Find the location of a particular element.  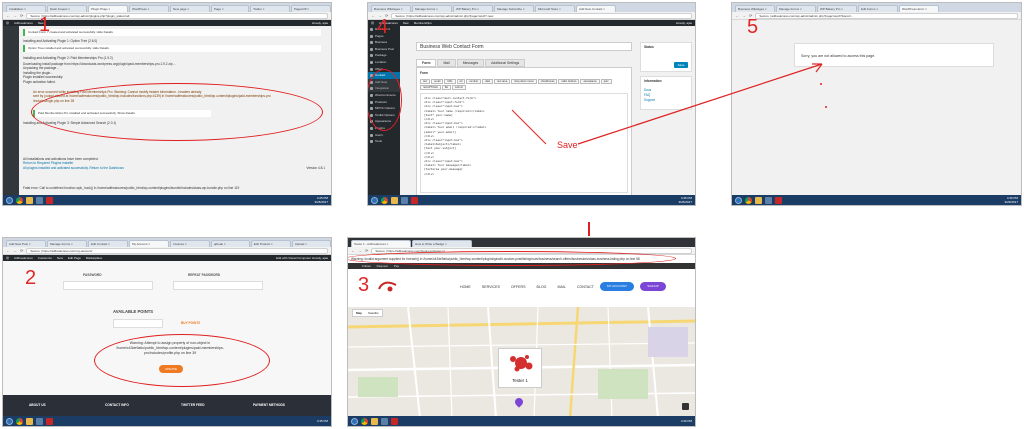

nav-offers: OFFERS is located at coordinates (518, 287).